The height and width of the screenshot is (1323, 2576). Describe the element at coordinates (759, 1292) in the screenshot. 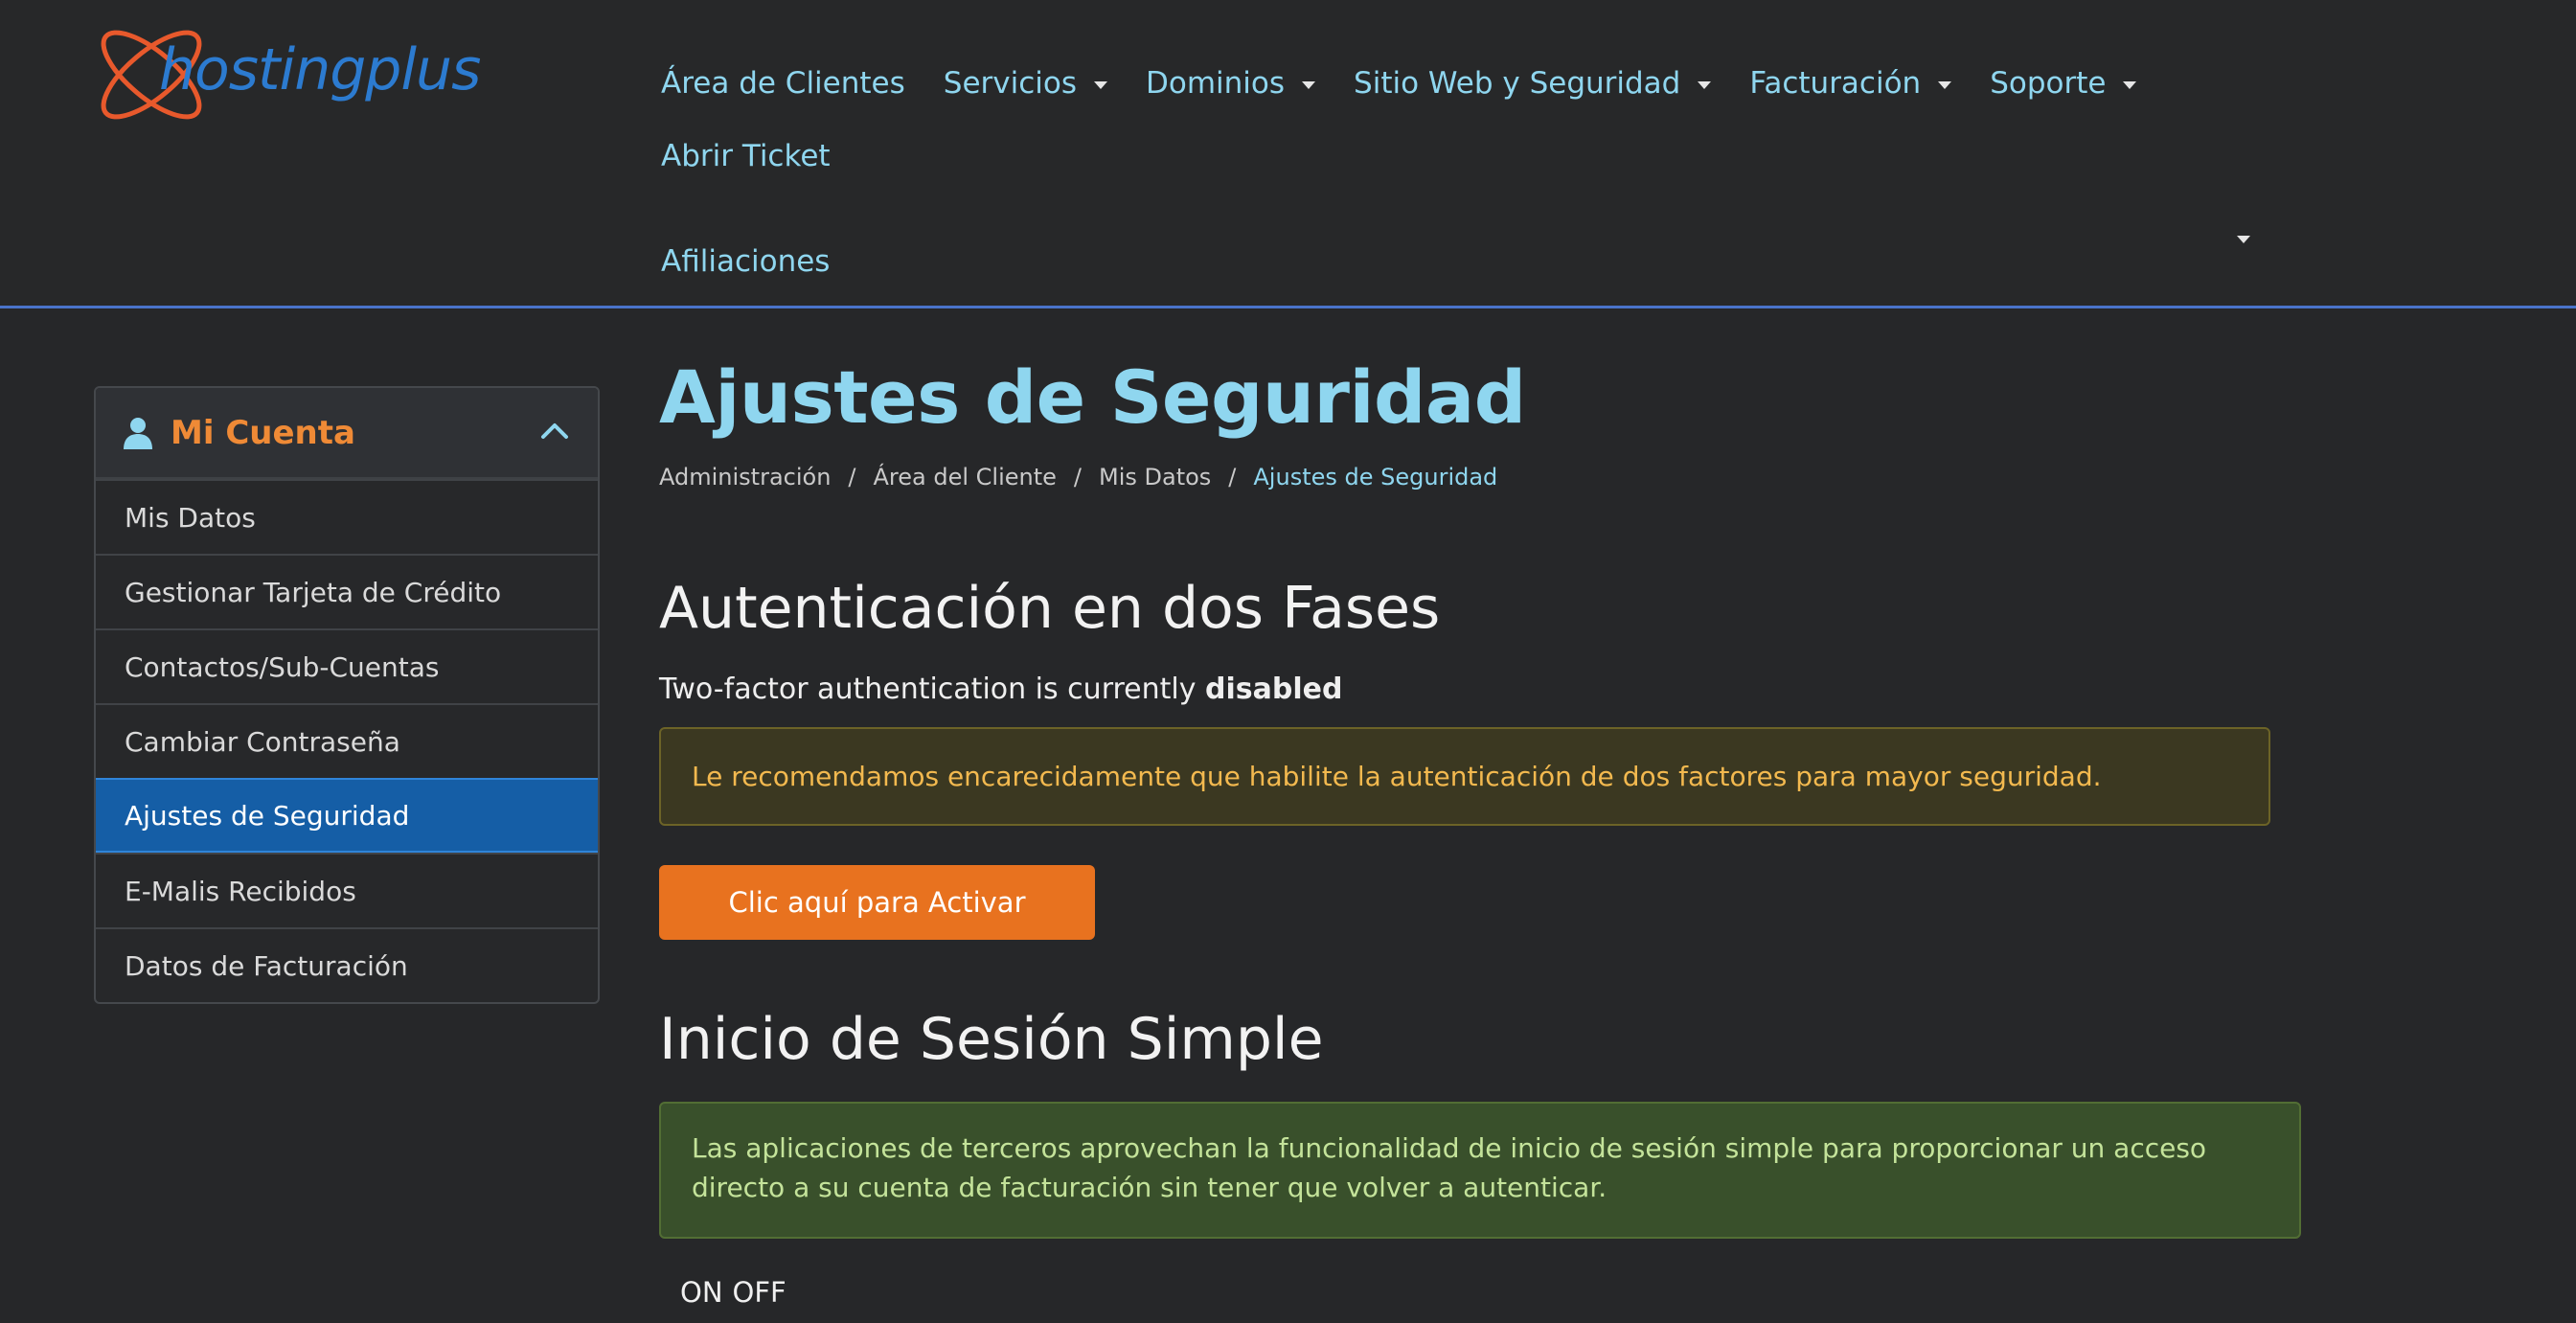

I see `toggle-off-label: OFF` at that location.